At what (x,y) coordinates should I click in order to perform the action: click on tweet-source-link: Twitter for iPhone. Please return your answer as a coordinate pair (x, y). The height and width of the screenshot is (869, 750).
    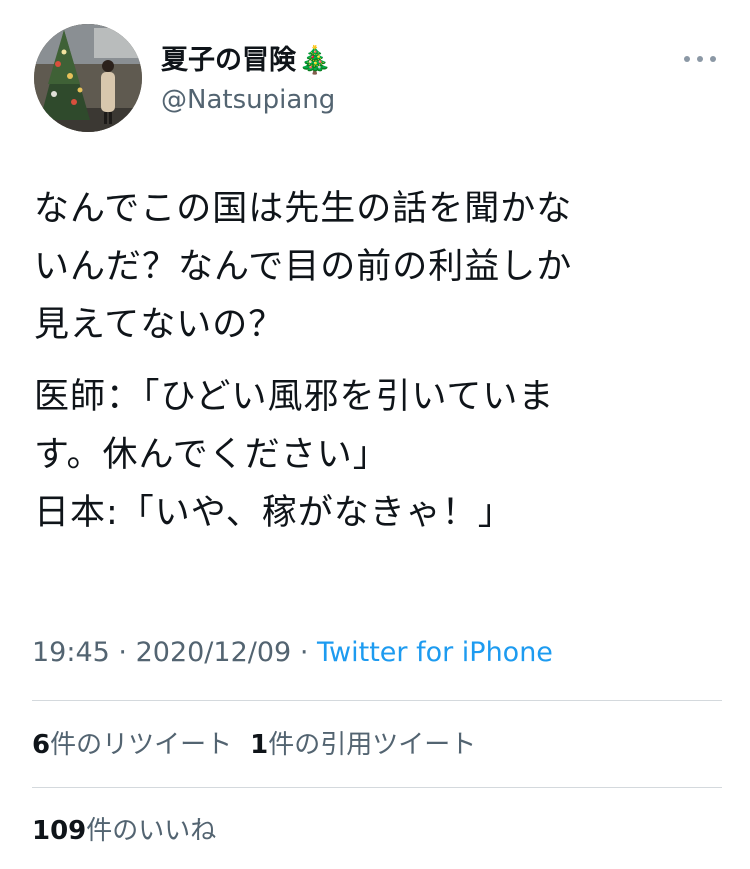
    Looking at the image, I should click on (435, 652).